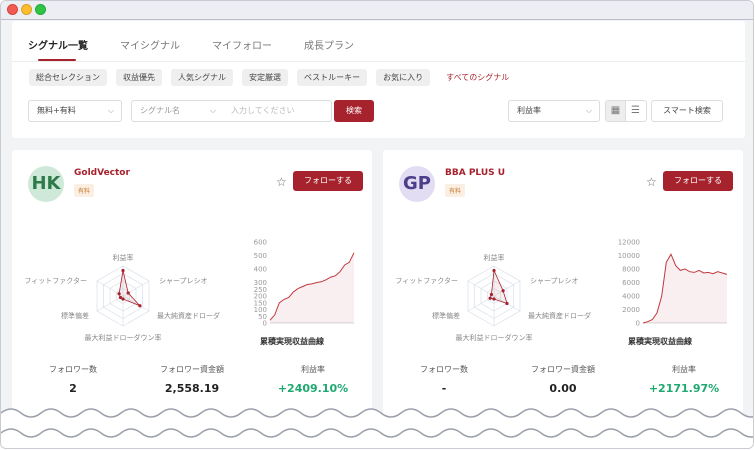 This screenshot has height=450, width=755. Describe the element at coordinates (403, 77) in the screenshot. I see `chip-favorites: お気に入り` at that location.